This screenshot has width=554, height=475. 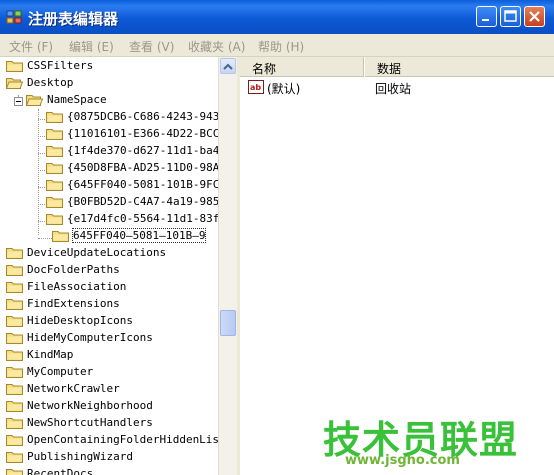 I want to click on tree-item-label: 645FF040—5081—101B—9, so click(x=139, y=235).